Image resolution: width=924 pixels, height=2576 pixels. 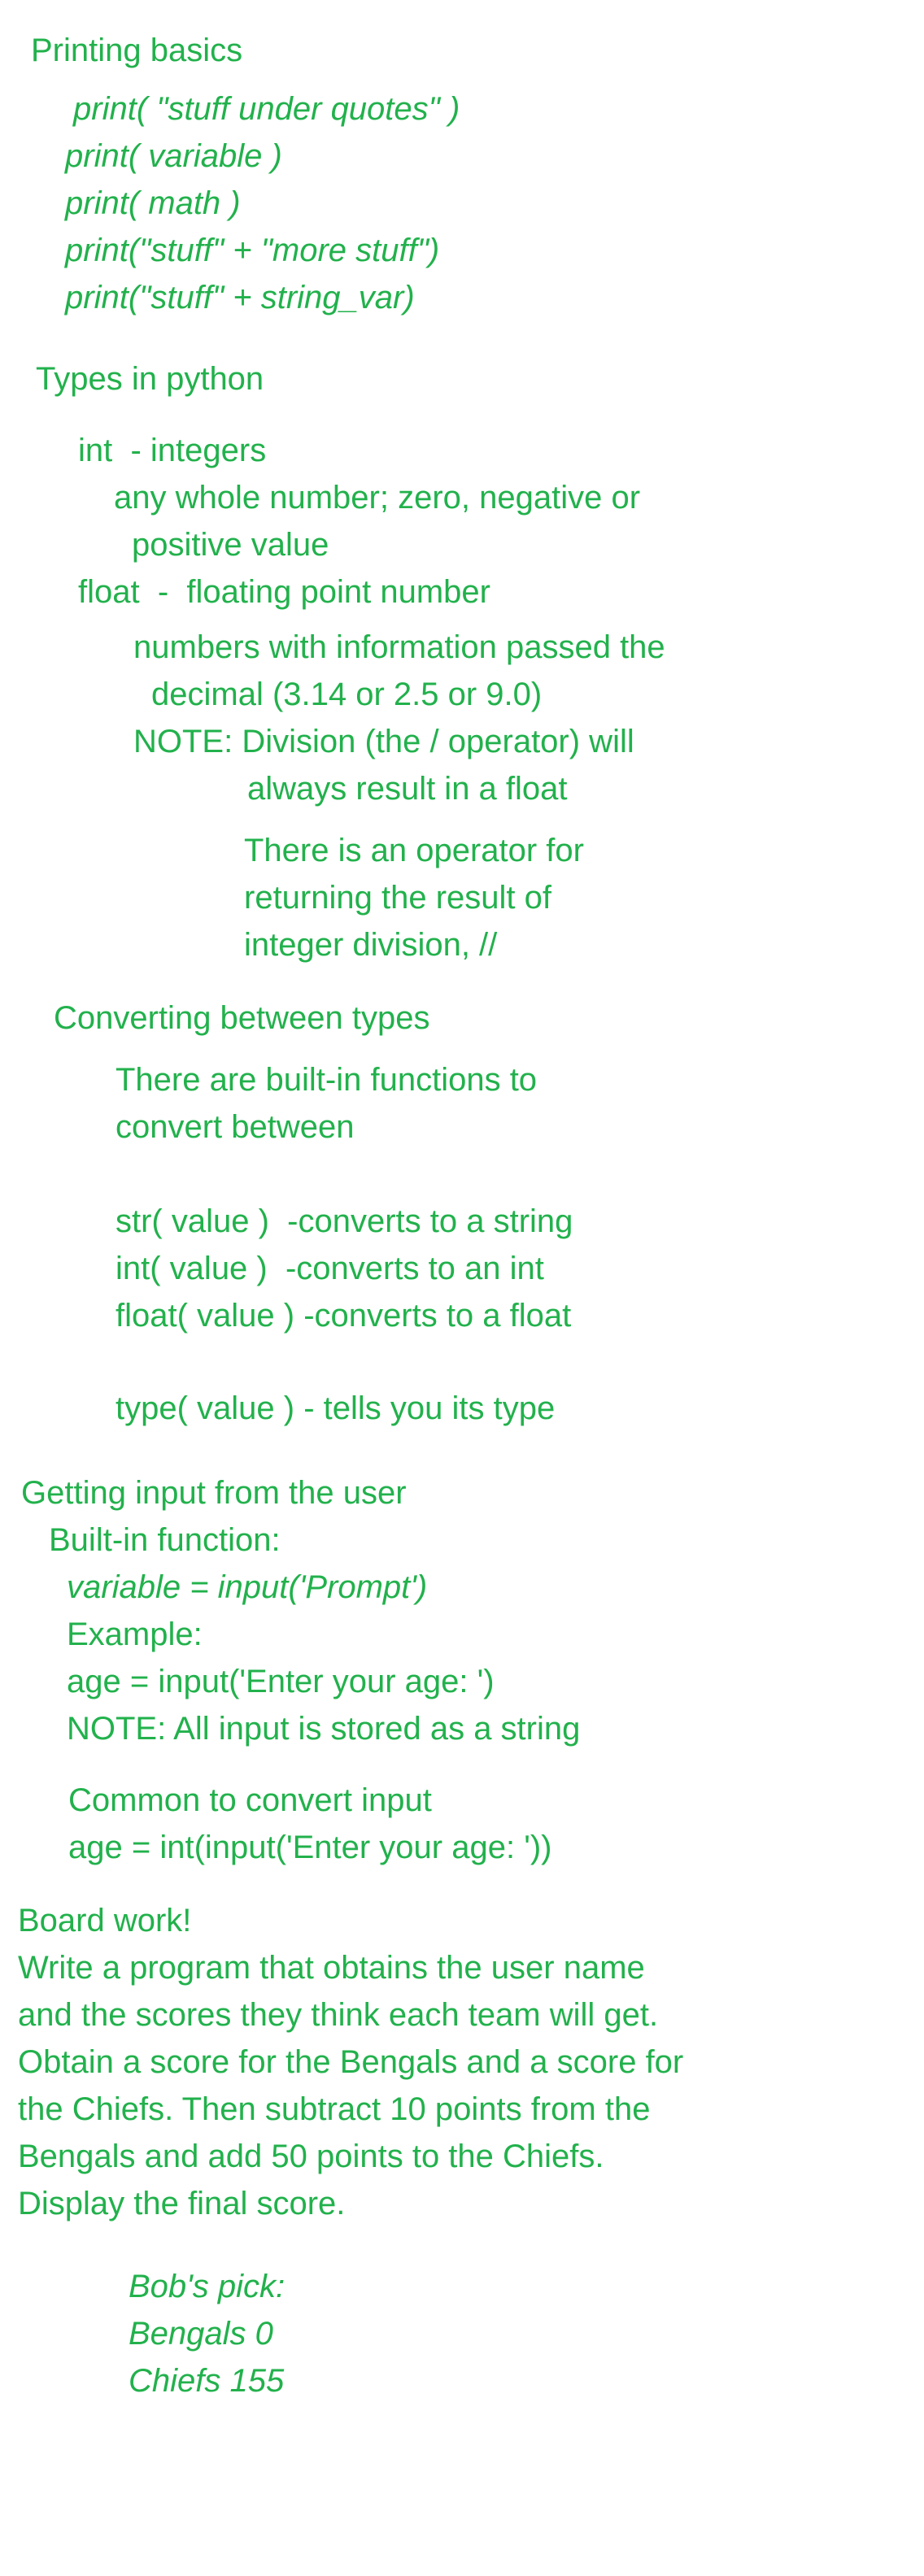 What do you see at coordinates (399, 647) in the screenshot?
I see `float-desc: numbers with information passed the` at bounding box center [399, 647].